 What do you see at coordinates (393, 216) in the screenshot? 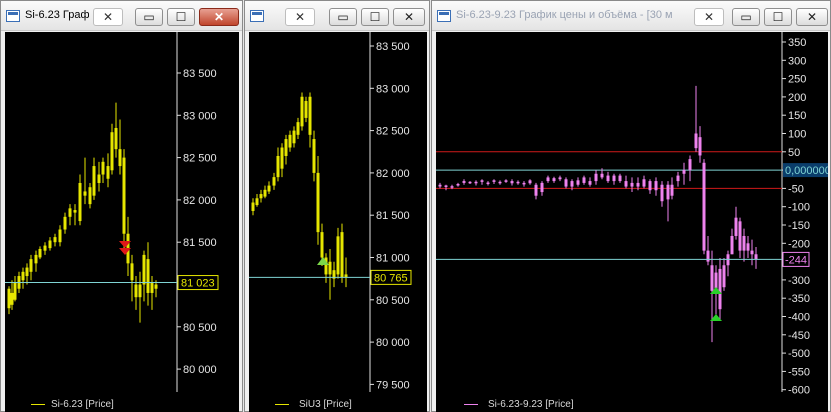
I see `axis-tick-label: 81 500` at bounding box center [393, 216].